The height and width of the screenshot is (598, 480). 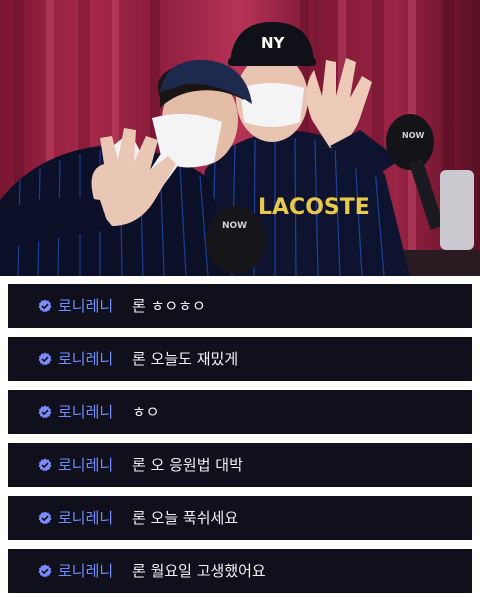 I want to click on chat-message: 로니레니 론 오늘 푹쉬세요, so click(x=240, y=518).